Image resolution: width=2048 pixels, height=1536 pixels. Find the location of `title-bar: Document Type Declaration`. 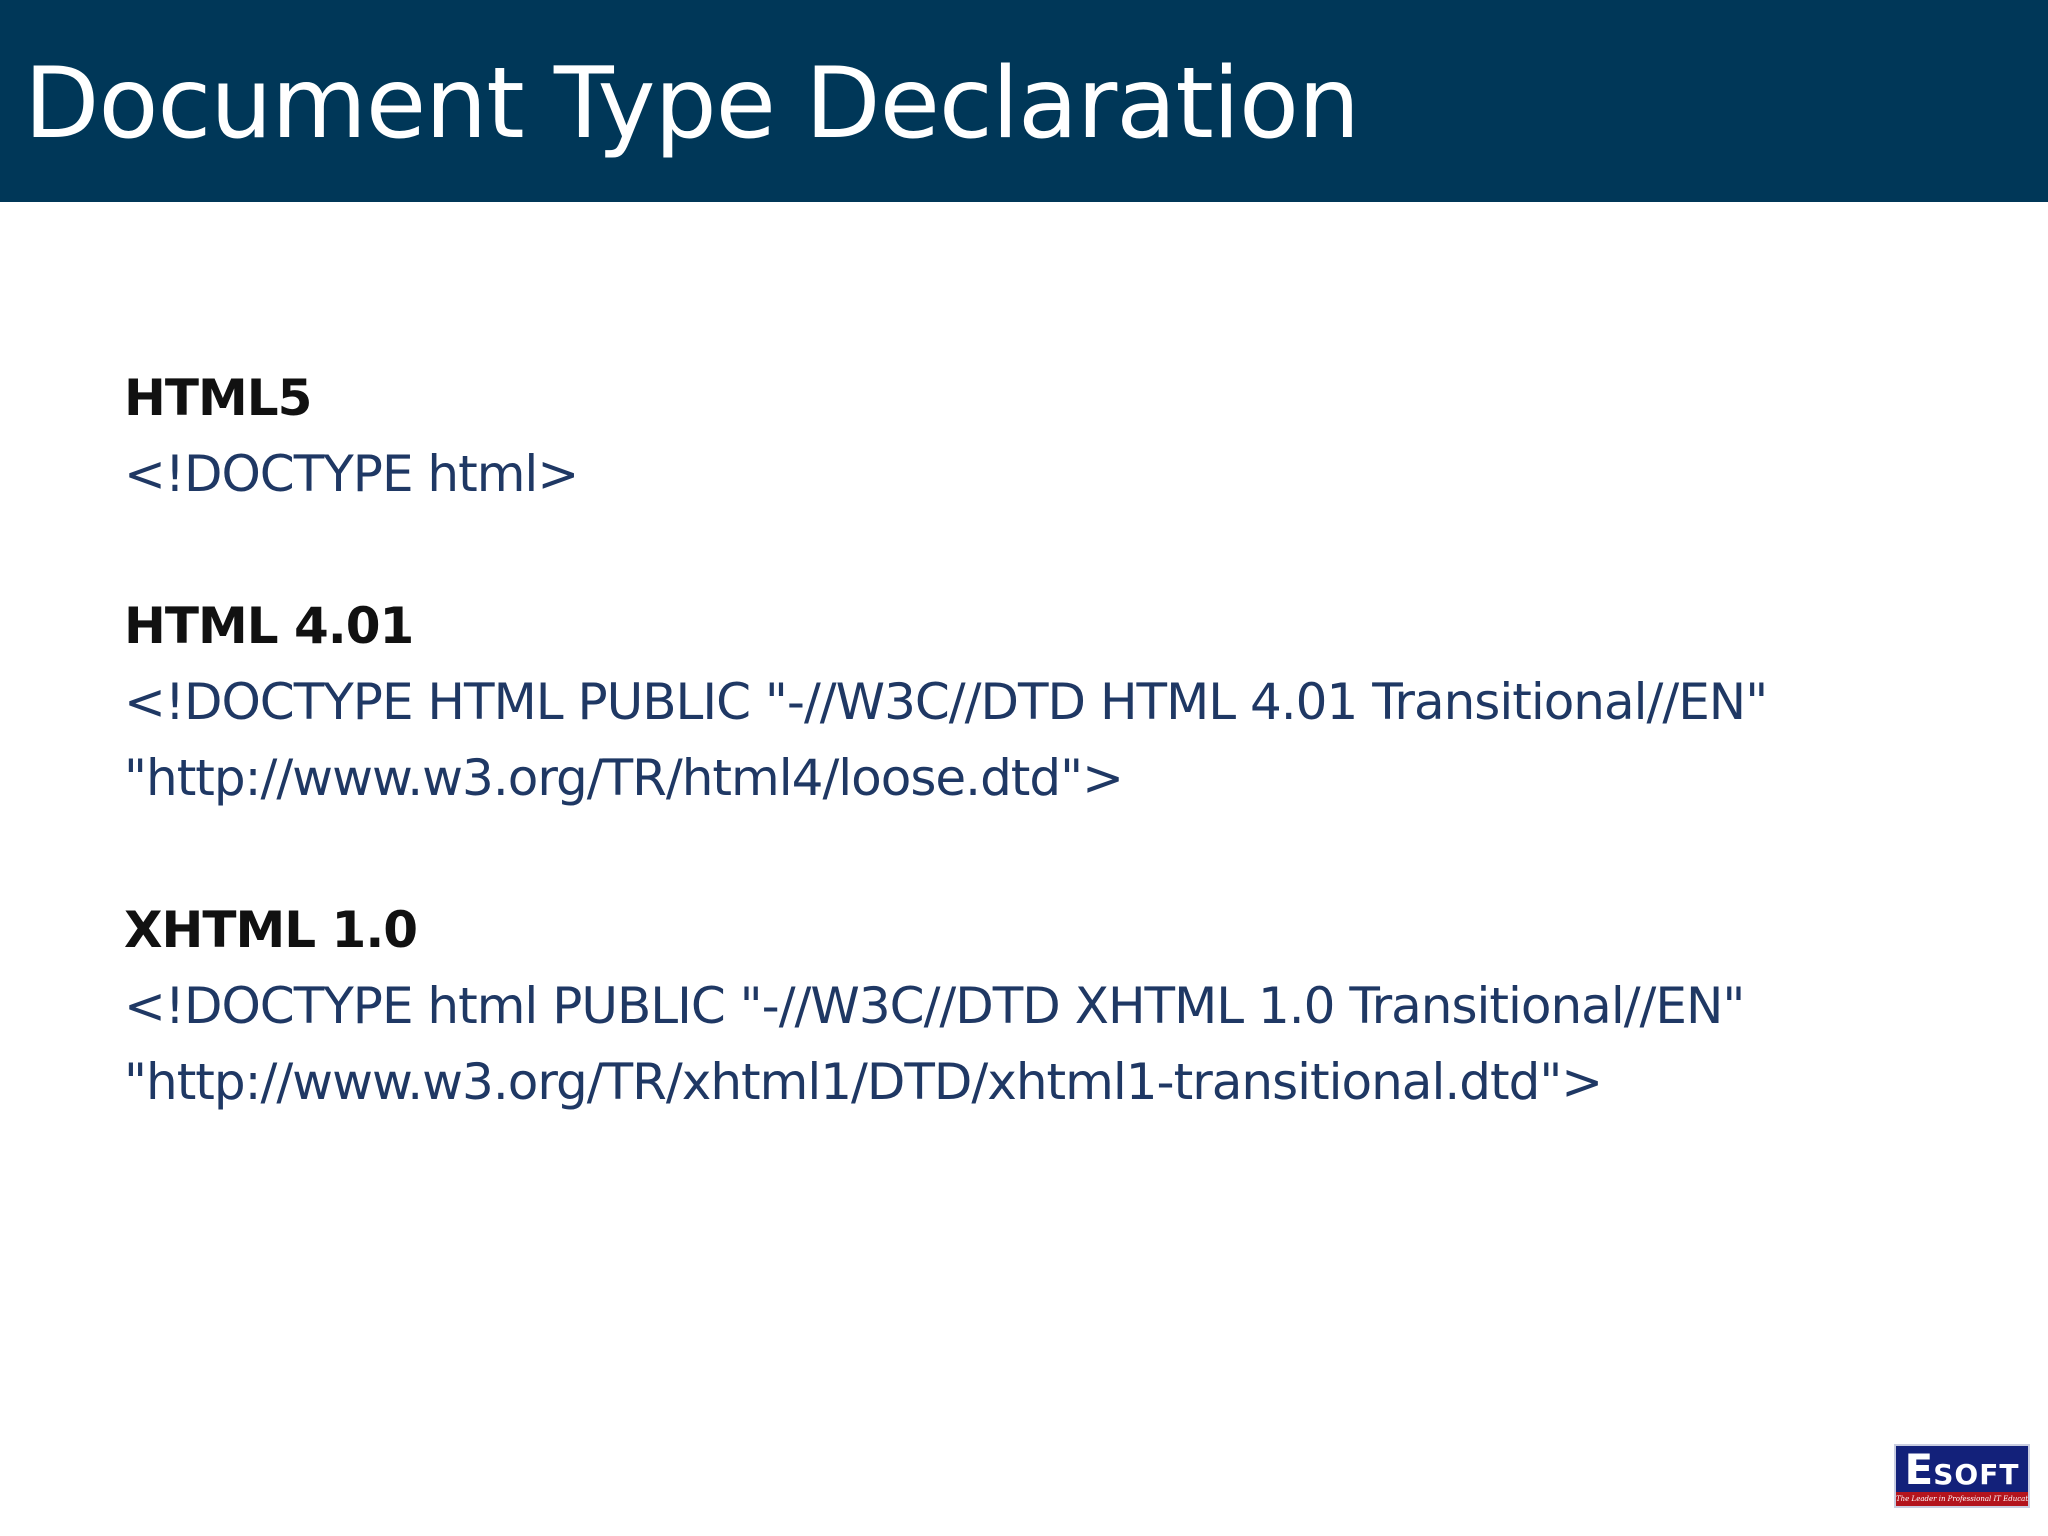

title-bar: Document Type Declaration is located at coordinates (1024, 101).